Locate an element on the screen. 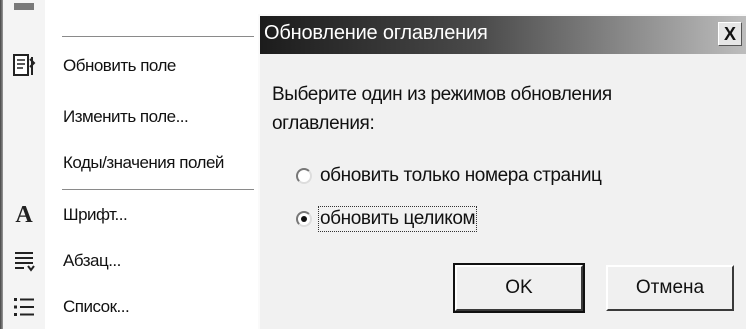  option-entire-table: обновить целиком is located at coordinates (387, 219).